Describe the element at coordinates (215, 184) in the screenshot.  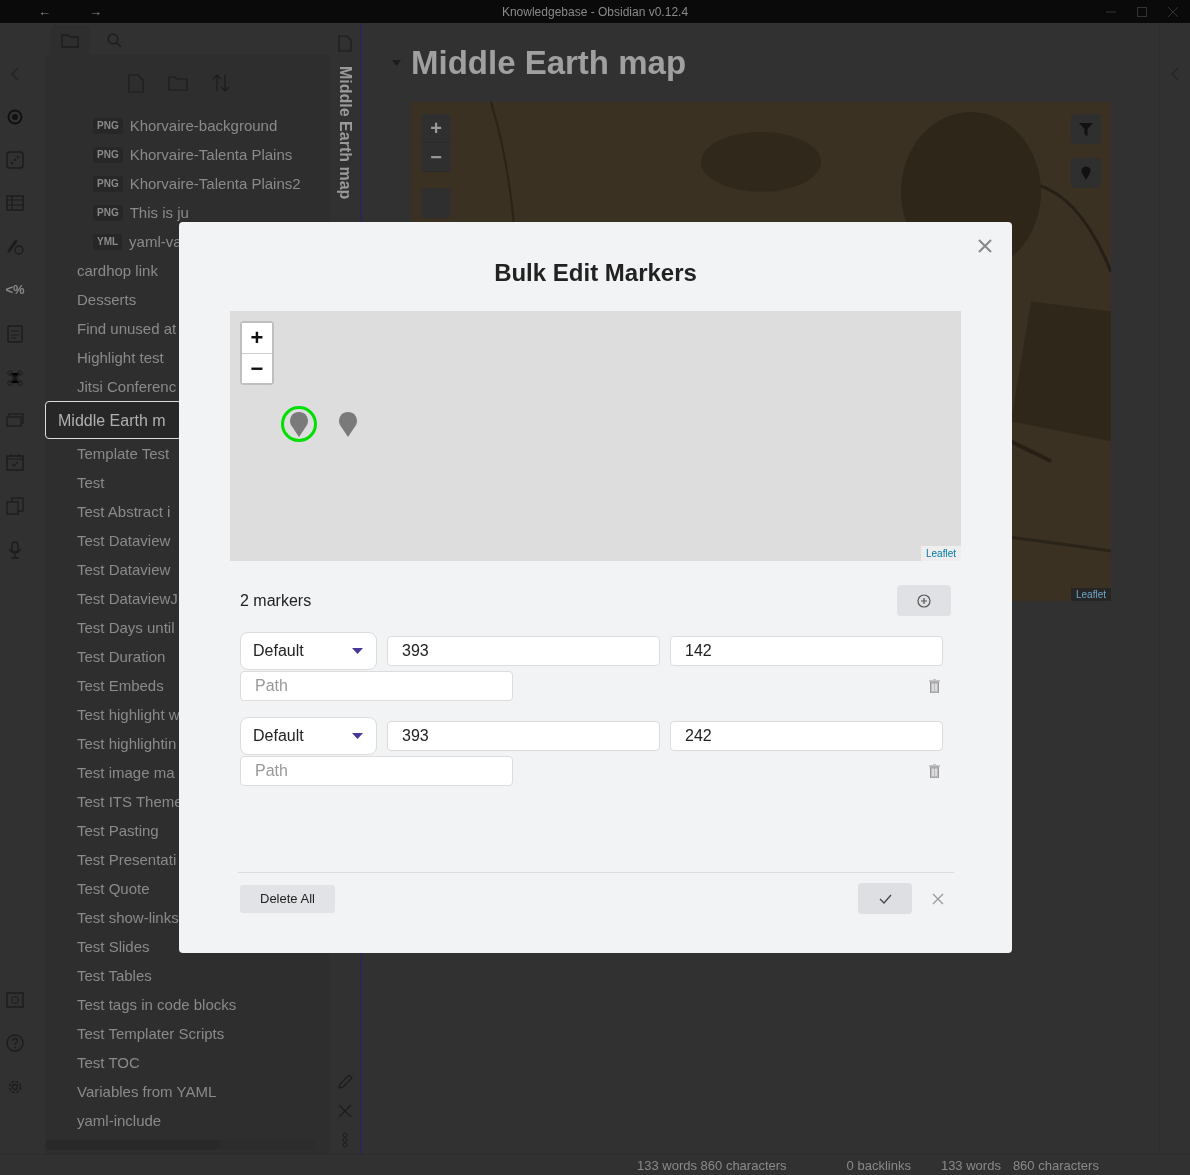
I see `file-name: Khorvaire-Talenta Plains2` at that location.